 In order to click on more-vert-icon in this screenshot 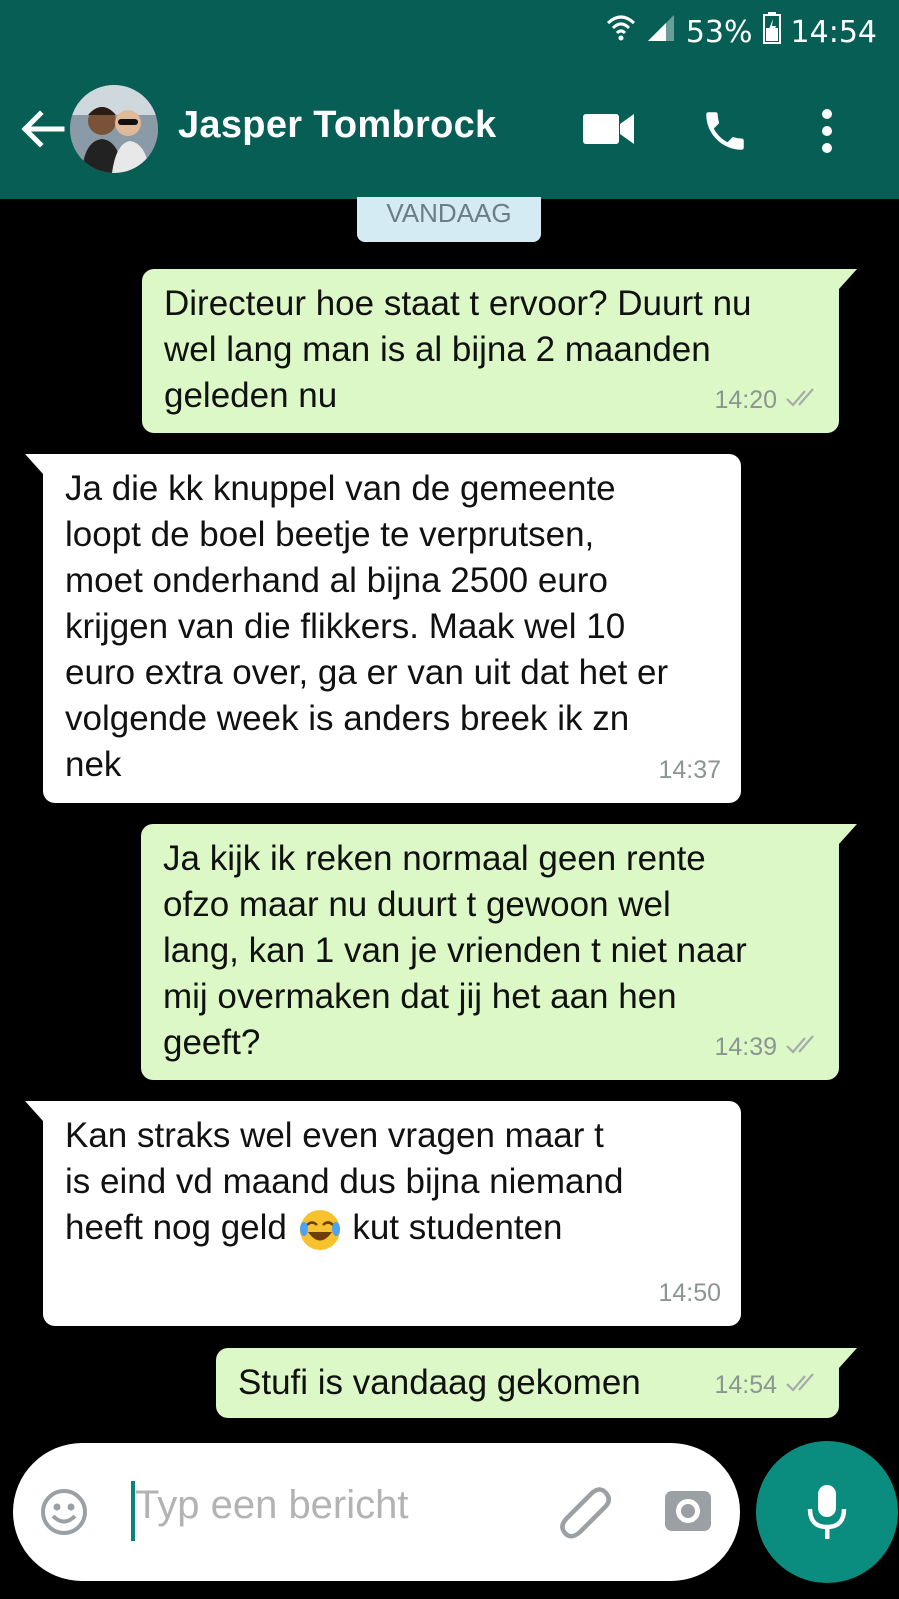, I will do `click(827, 133)`.